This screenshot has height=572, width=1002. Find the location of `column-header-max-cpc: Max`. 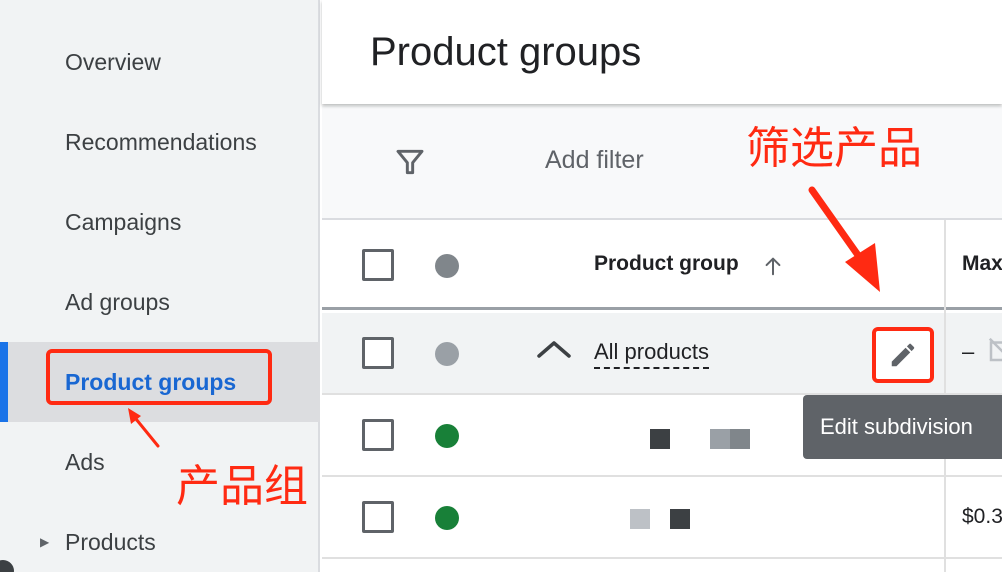

column-header-max-cpc: Max is located at coordinates (982, 264).